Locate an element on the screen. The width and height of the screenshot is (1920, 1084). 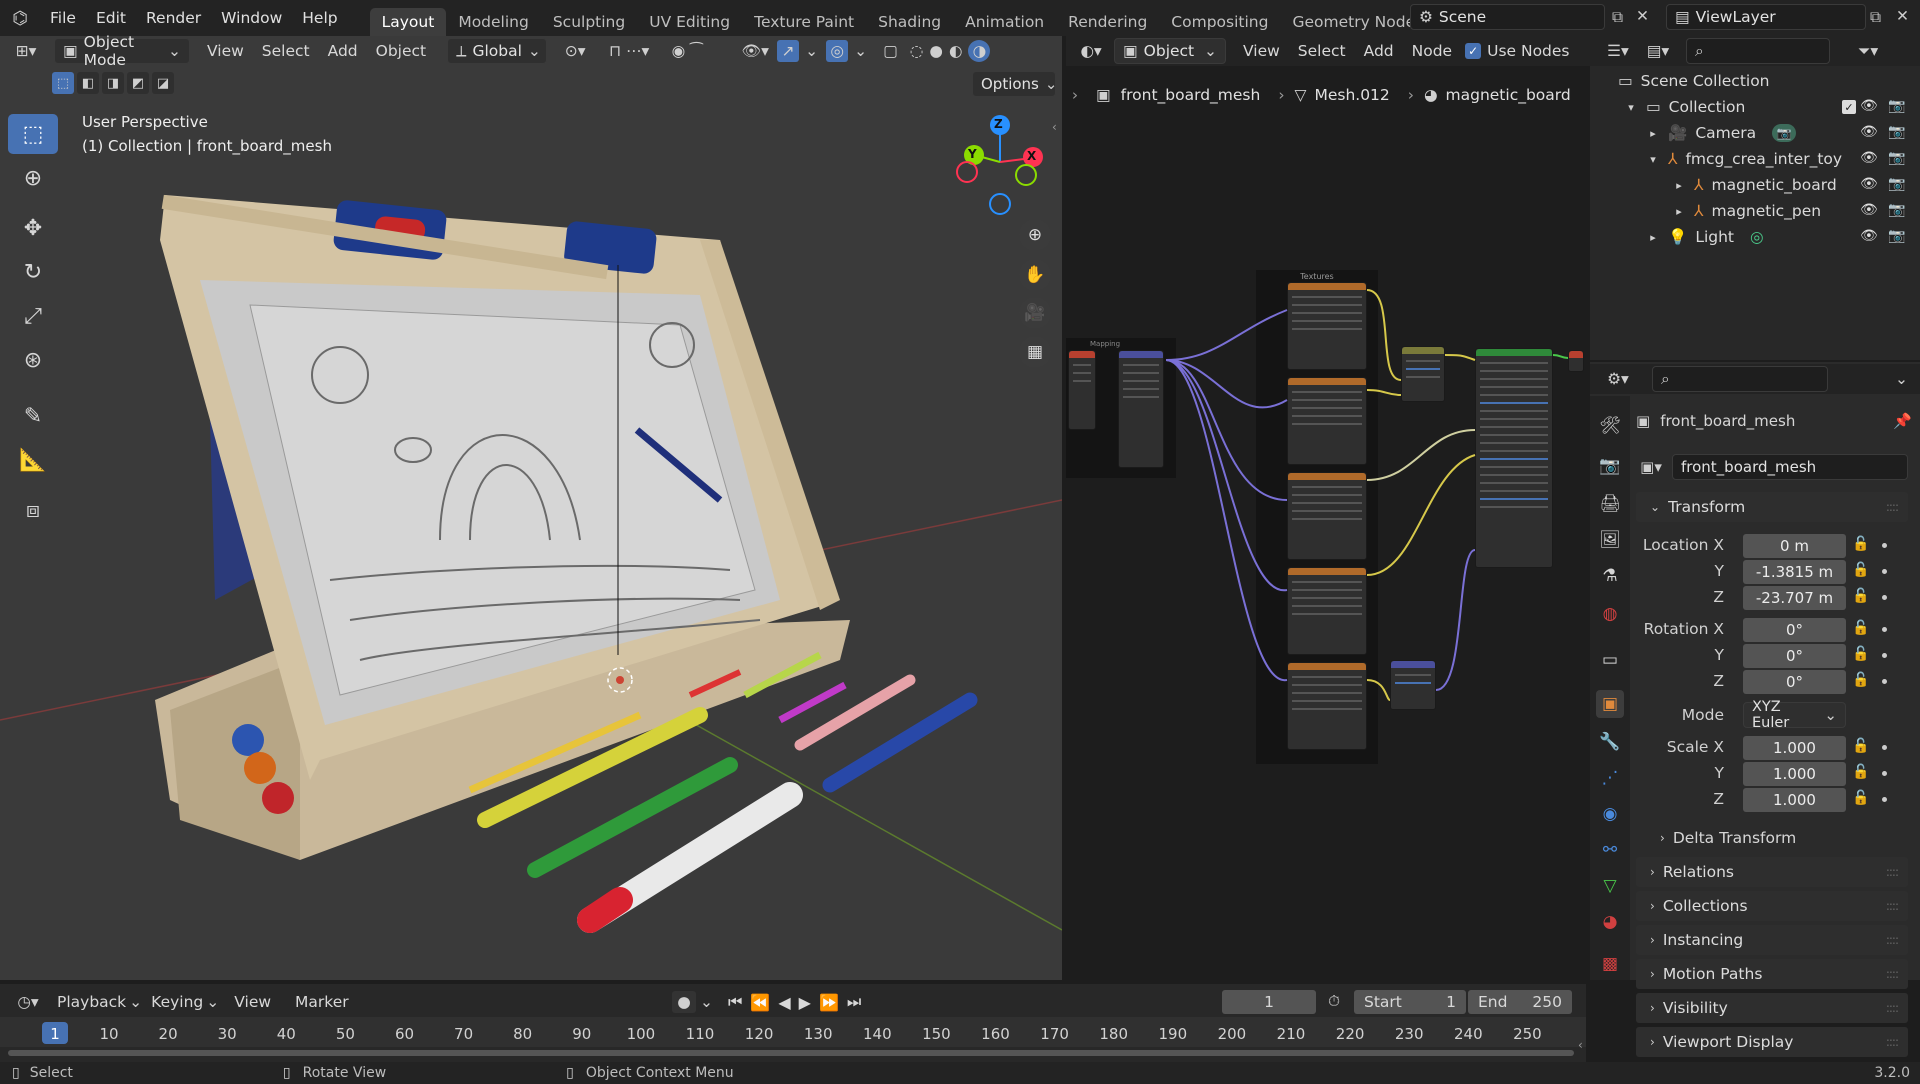
auto-keying-icon: ● is located at coordinates (684, 1002).